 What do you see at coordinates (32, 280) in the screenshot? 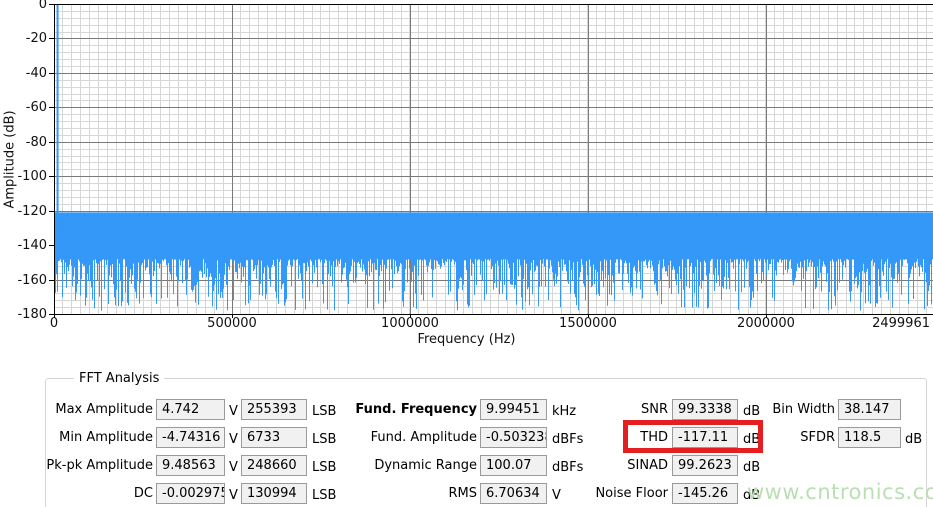
I see `y-tick-label: -160` at bounding box center [32, 280].